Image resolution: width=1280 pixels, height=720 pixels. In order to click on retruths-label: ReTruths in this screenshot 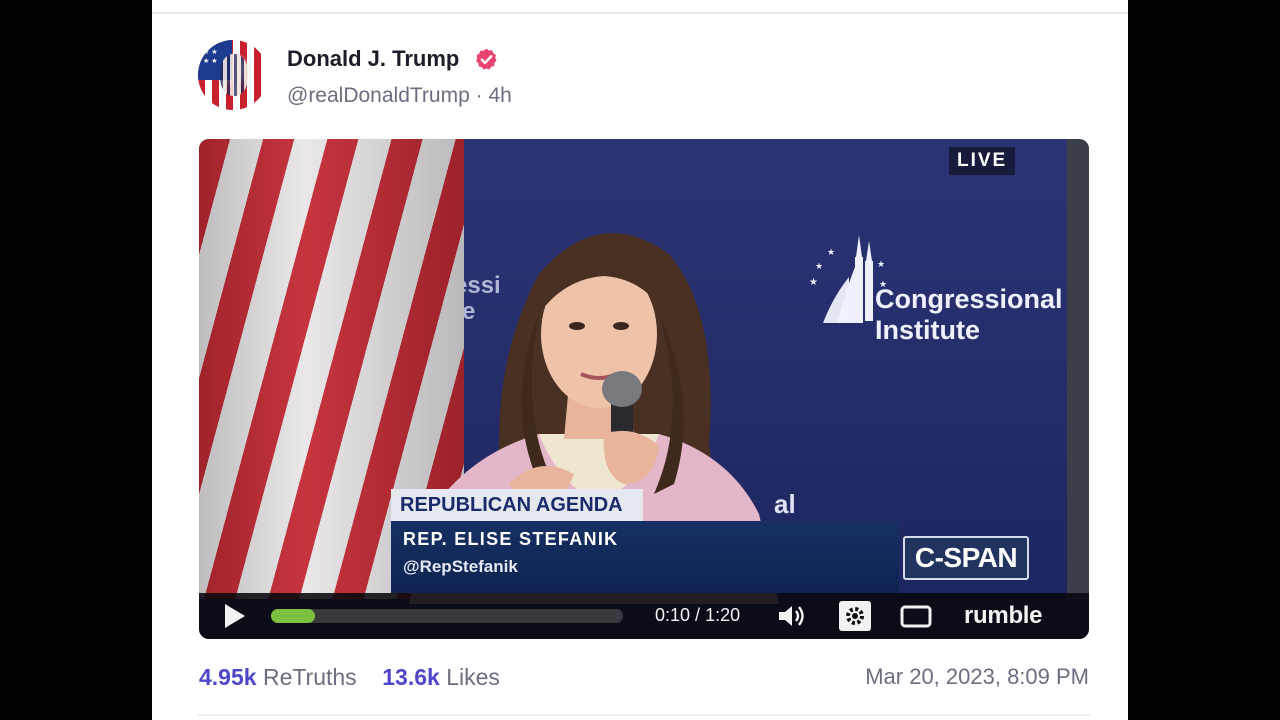, I will do `click(309, 677)`.